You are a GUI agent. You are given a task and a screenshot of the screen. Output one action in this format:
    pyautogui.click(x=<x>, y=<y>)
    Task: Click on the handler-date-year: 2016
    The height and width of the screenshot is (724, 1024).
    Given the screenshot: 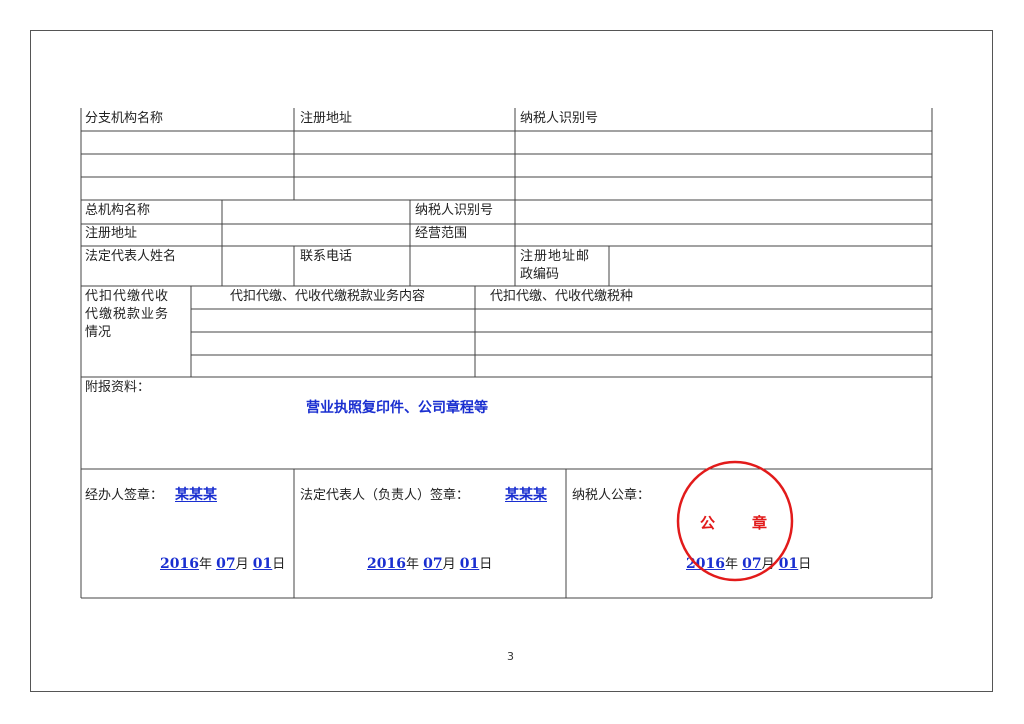 What is the action you would take?
    pyautogui.click(x=179, y=564)
    